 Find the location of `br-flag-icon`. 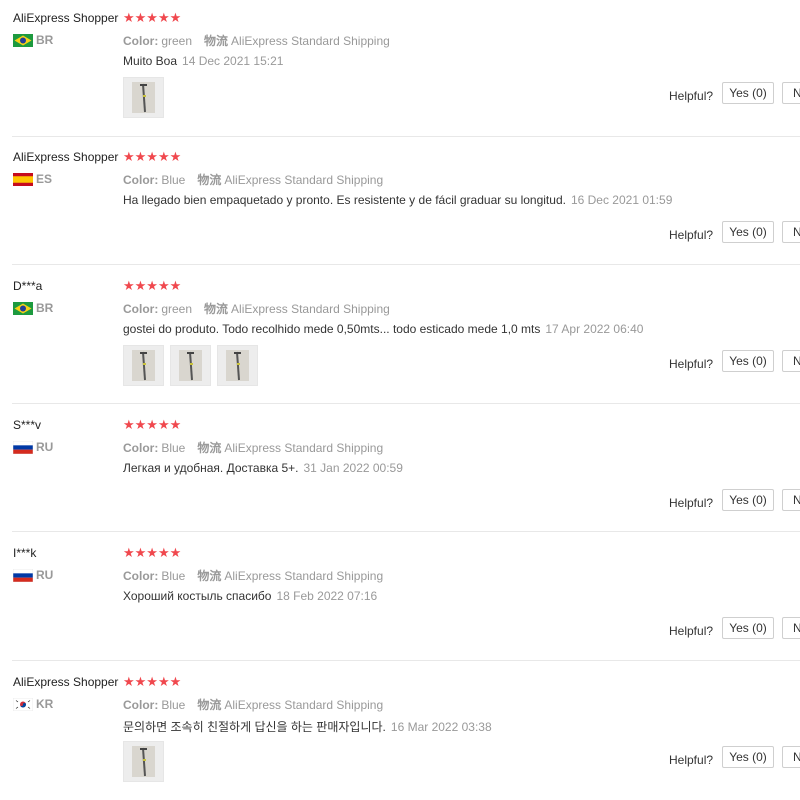

br-flag-icon is located at coordinates (23, 308).